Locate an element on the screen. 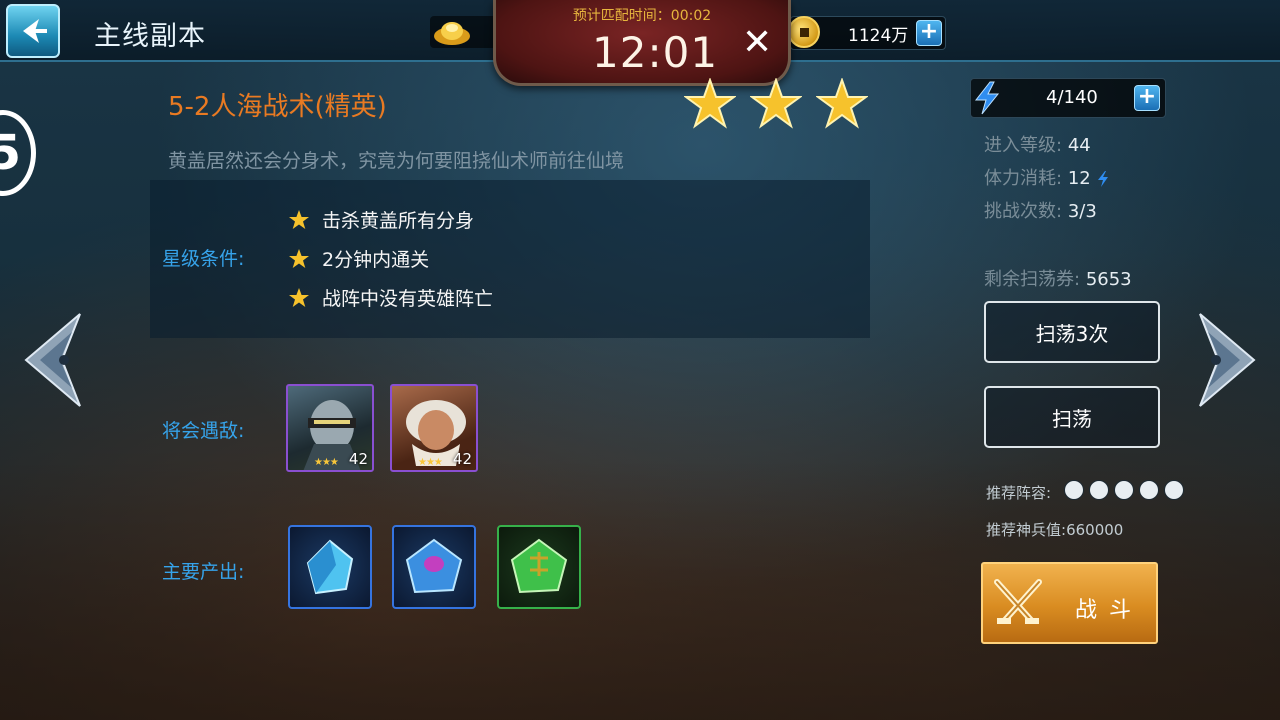 The height and width of the screenshot is (720, 1280). green-jade-tablet-icon is located at coordinates (539, 566).